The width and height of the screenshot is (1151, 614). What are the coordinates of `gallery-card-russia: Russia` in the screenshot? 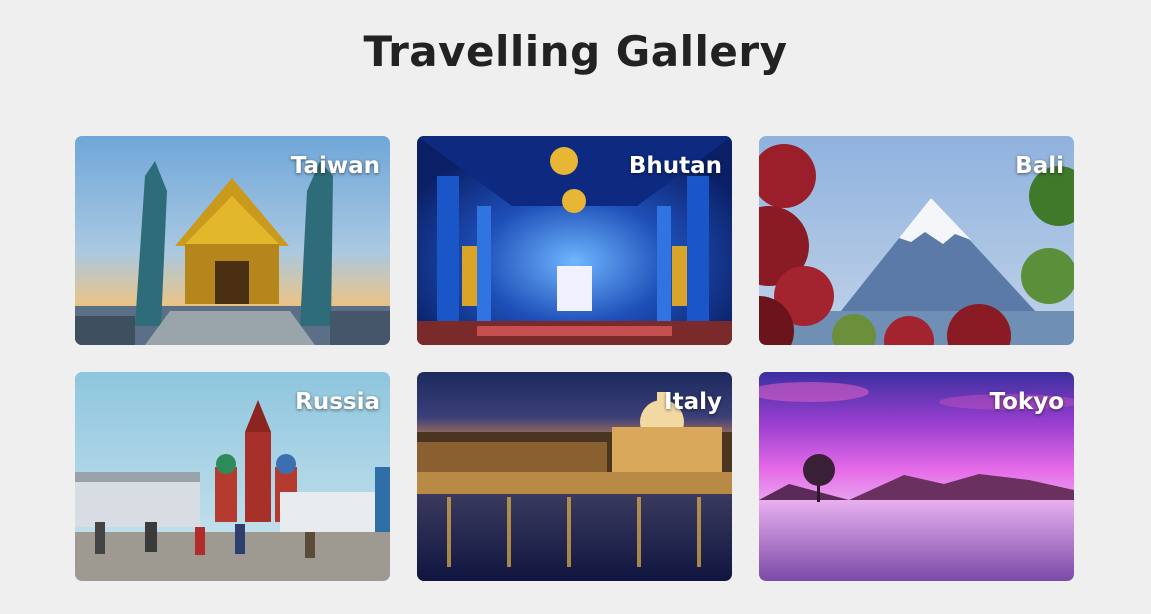 It's located at (232, 476).